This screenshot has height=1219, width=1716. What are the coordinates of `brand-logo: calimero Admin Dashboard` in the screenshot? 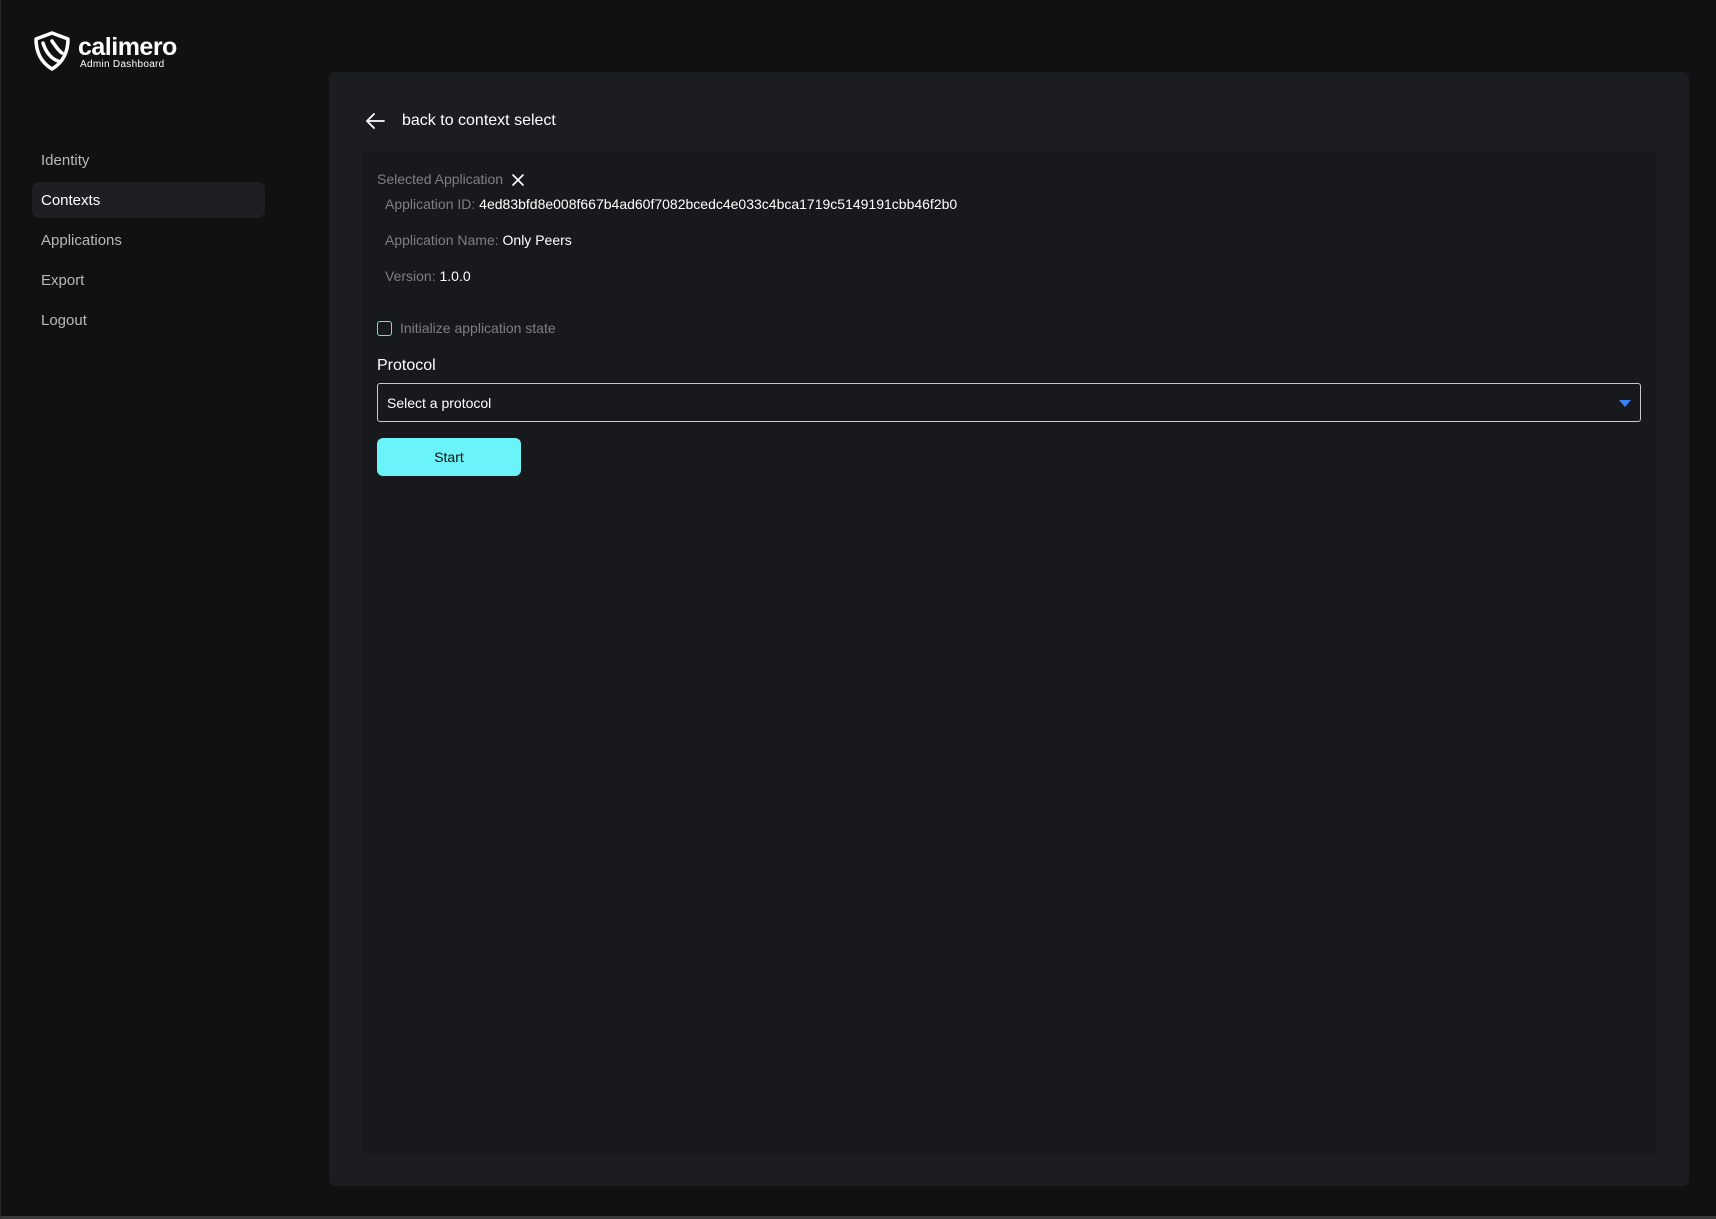 It's located at (104, 51).